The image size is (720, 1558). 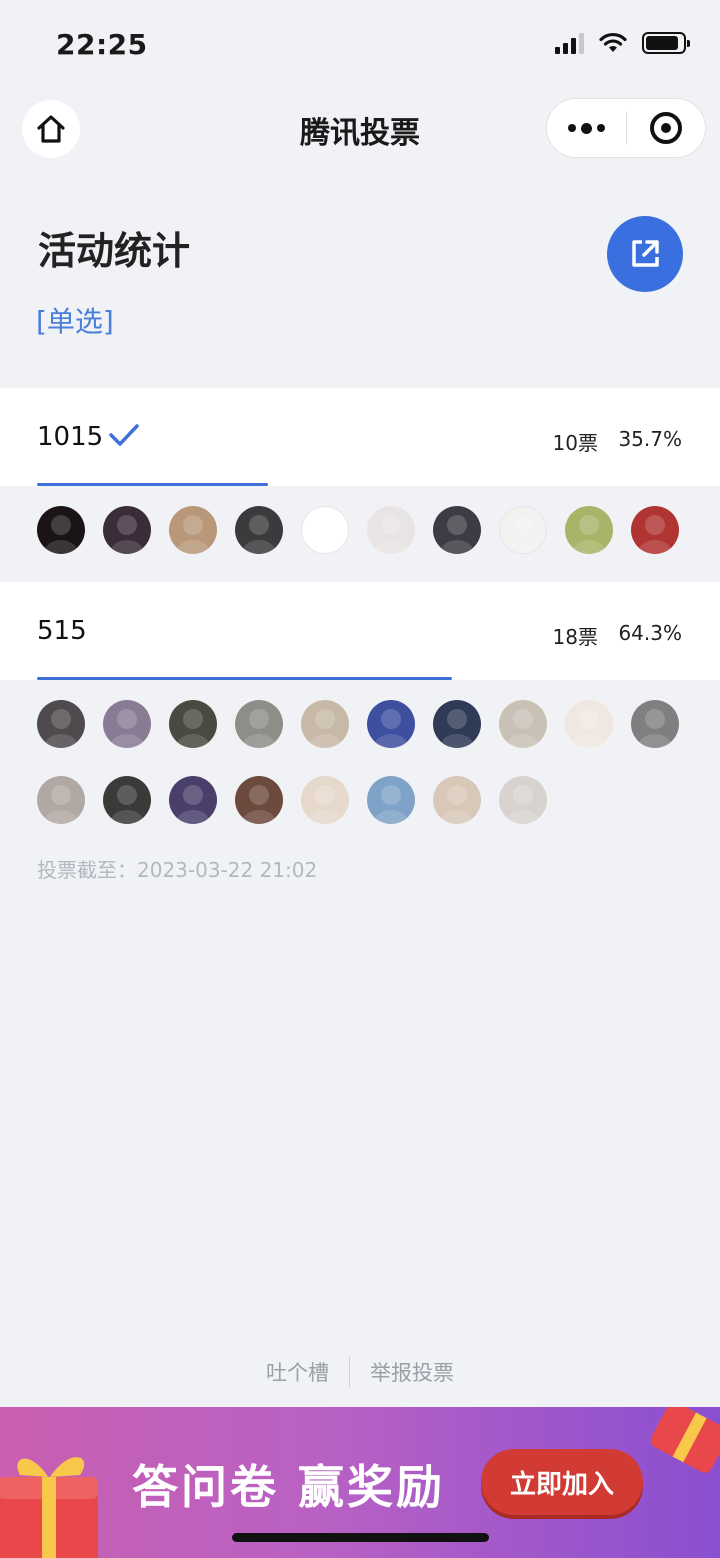 I want to click on option-percent: 64.3%, so click(x=650, y=633).